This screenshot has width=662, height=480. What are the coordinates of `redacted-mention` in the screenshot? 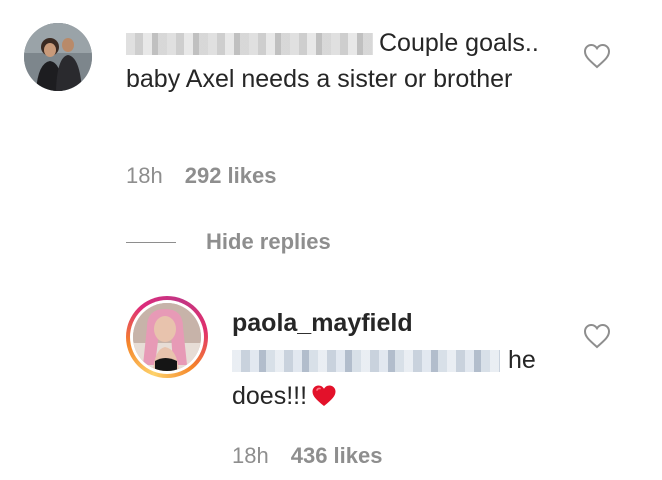 It's located at (366, 361).